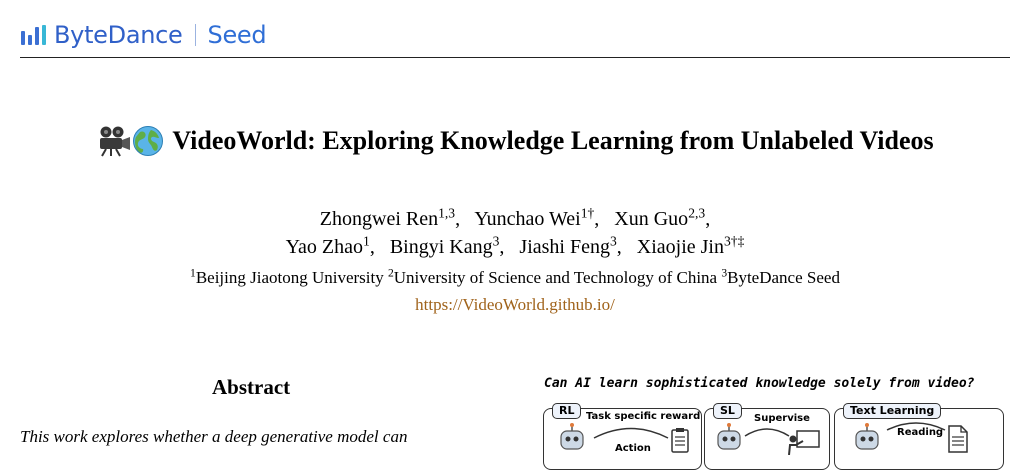  I want to click on panel-caption: Supervise, so click(782, 418).